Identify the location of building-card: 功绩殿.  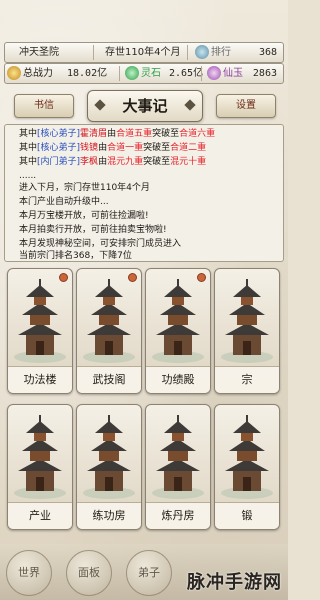
(178, 331).